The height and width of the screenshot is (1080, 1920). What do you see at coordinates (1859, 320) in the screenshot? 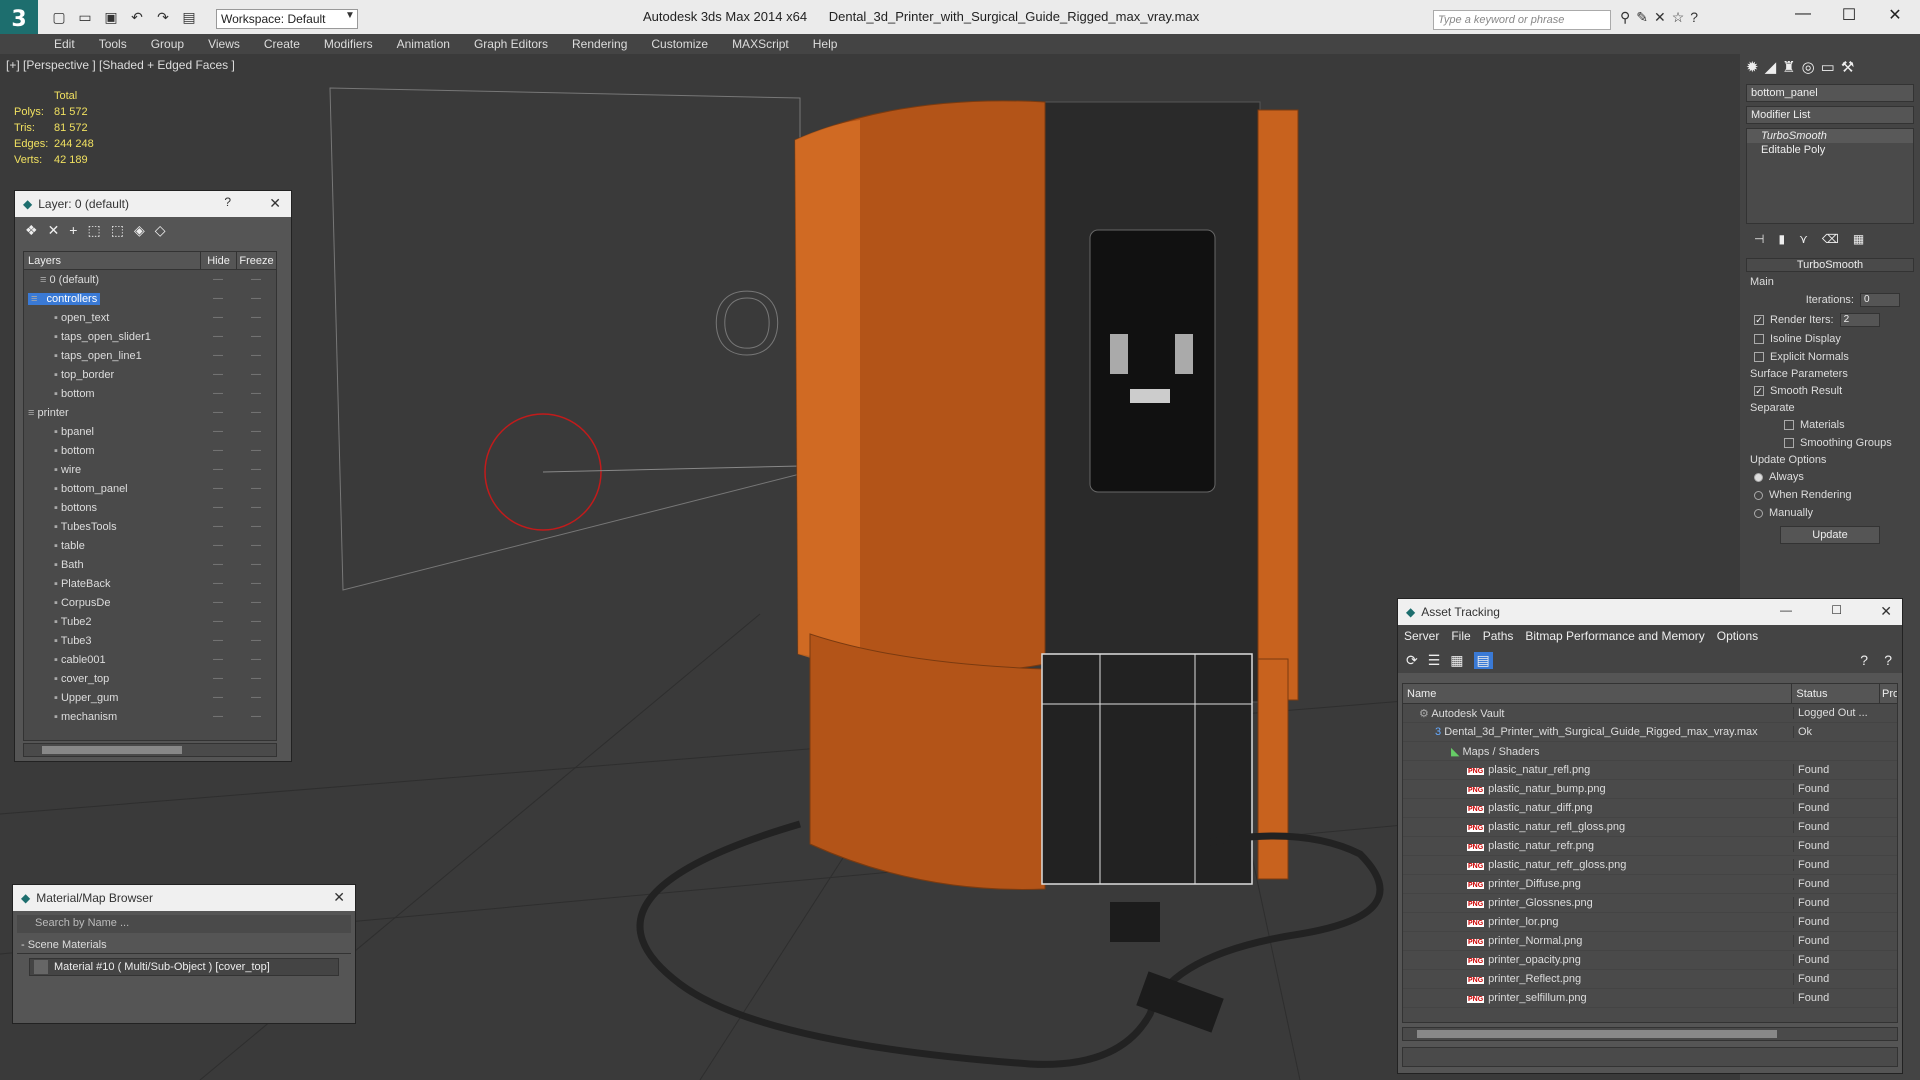
I see `render-iters-spinner: 2` at bounding box center [1859, 320].